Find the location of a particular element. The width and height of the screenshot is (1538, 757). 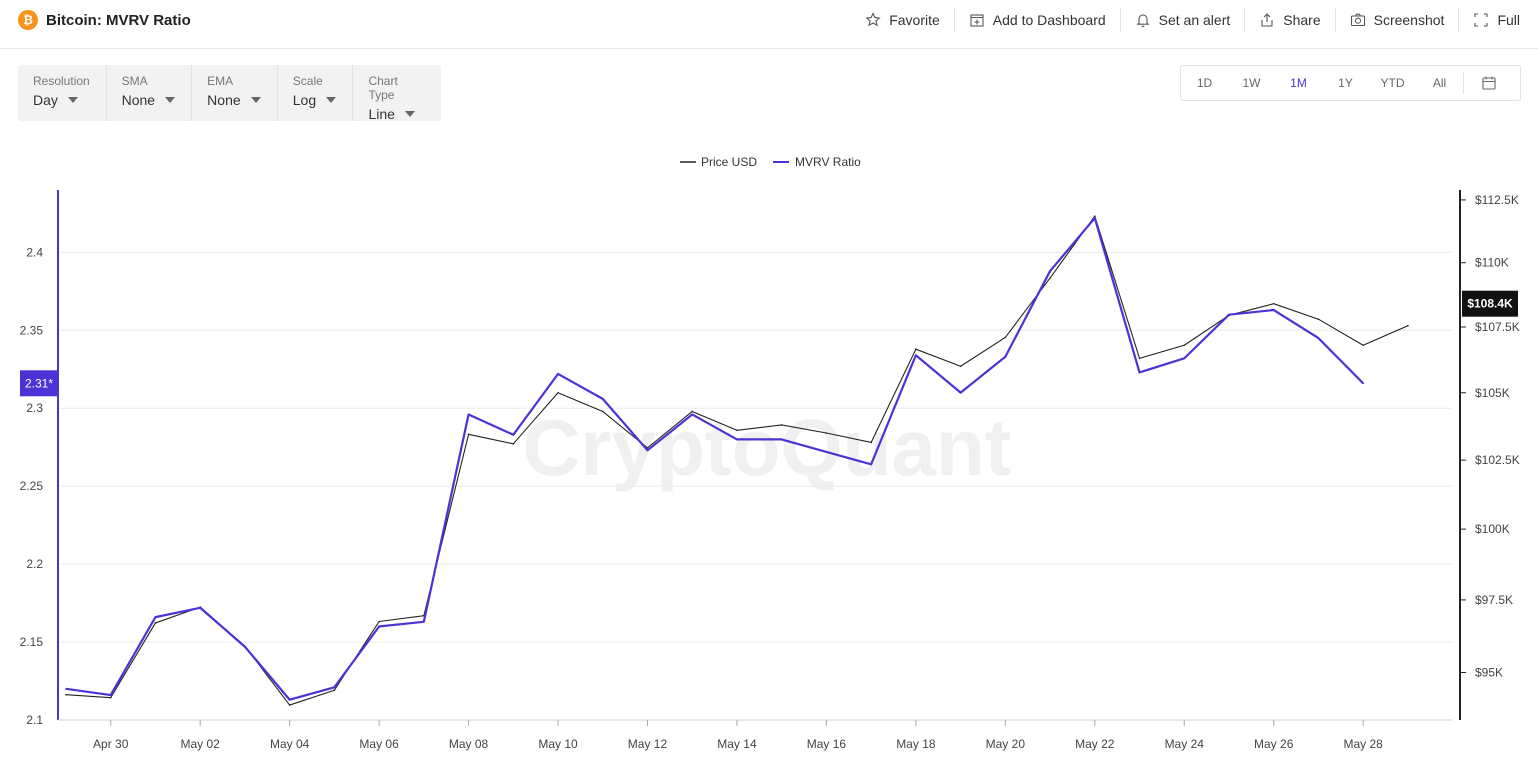

chart-type-select: Chart Type Line is located at coordinates (397, 93).